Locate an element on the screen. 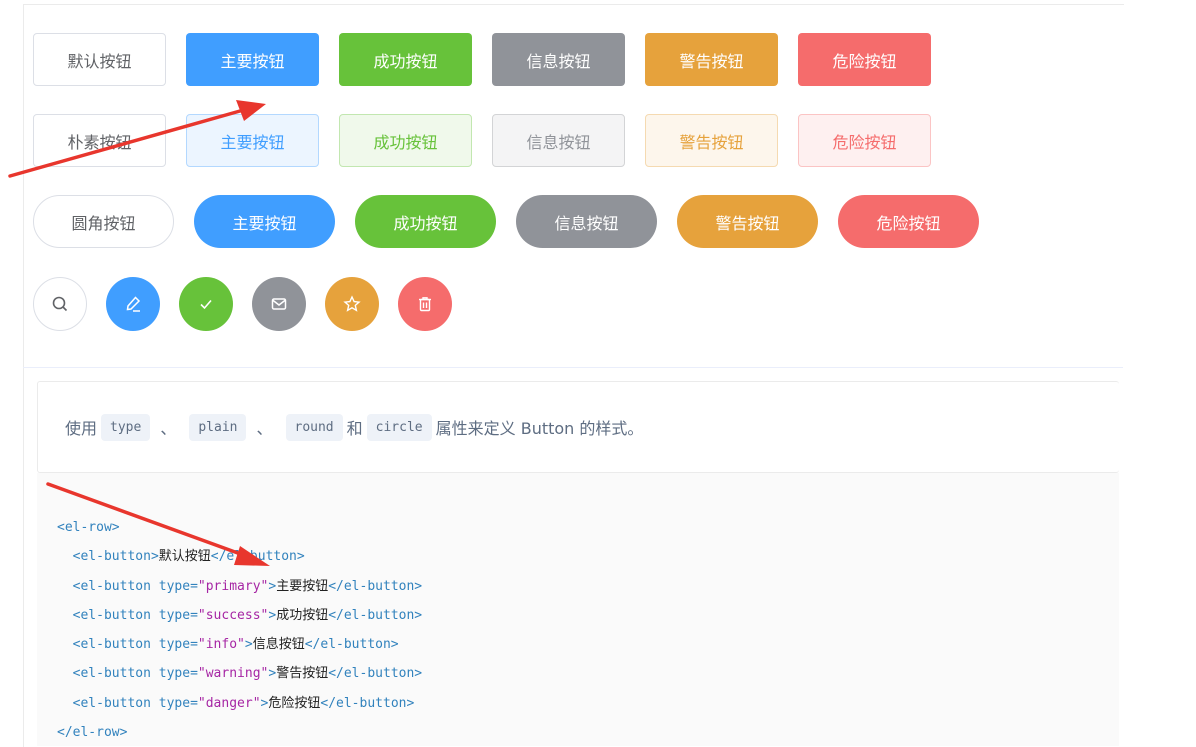 The height and width of the screenshot is (747, 1196). plain-info-button: 信息按钮 is located at coordinates (558, 140).